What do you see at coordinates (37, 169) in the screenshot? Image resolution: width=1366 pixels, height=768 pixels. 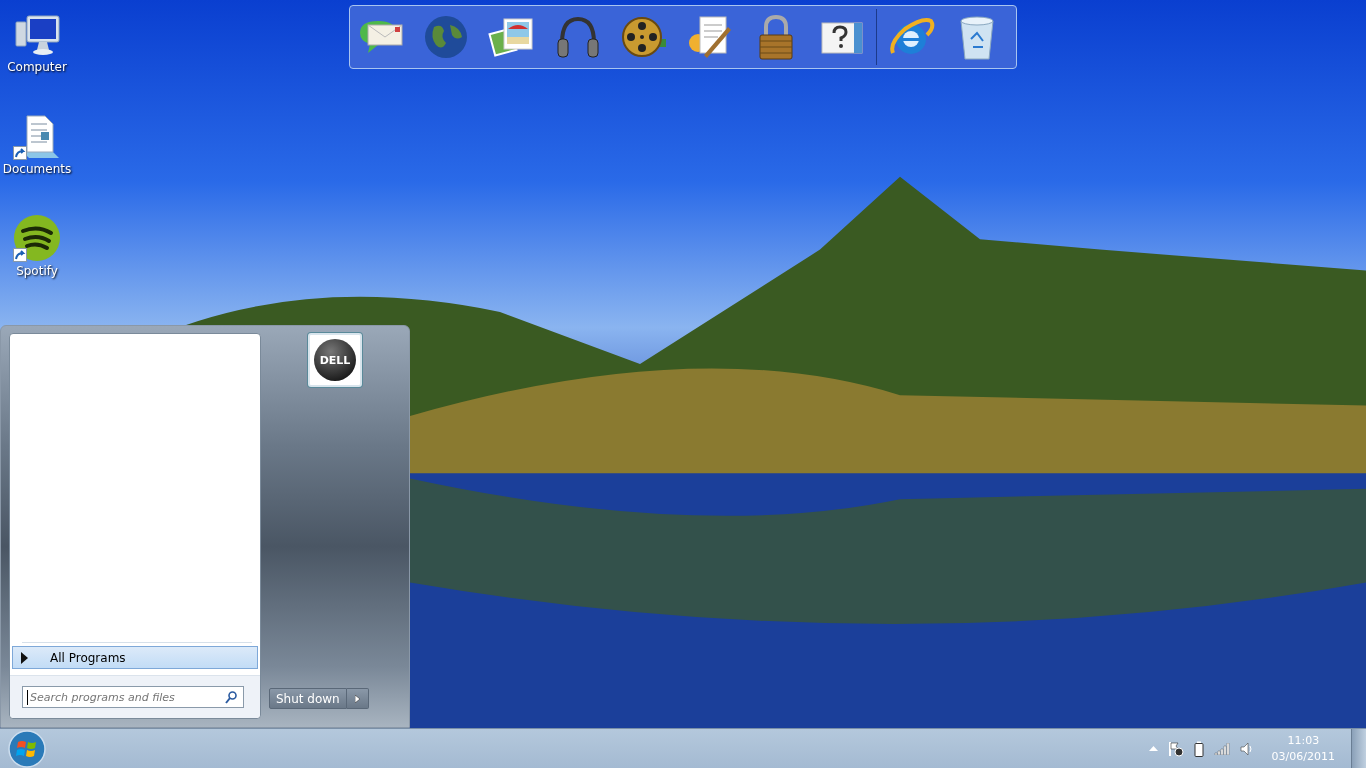 I see `desktop-icon-label: Documents` at bounding box center [37, 169].